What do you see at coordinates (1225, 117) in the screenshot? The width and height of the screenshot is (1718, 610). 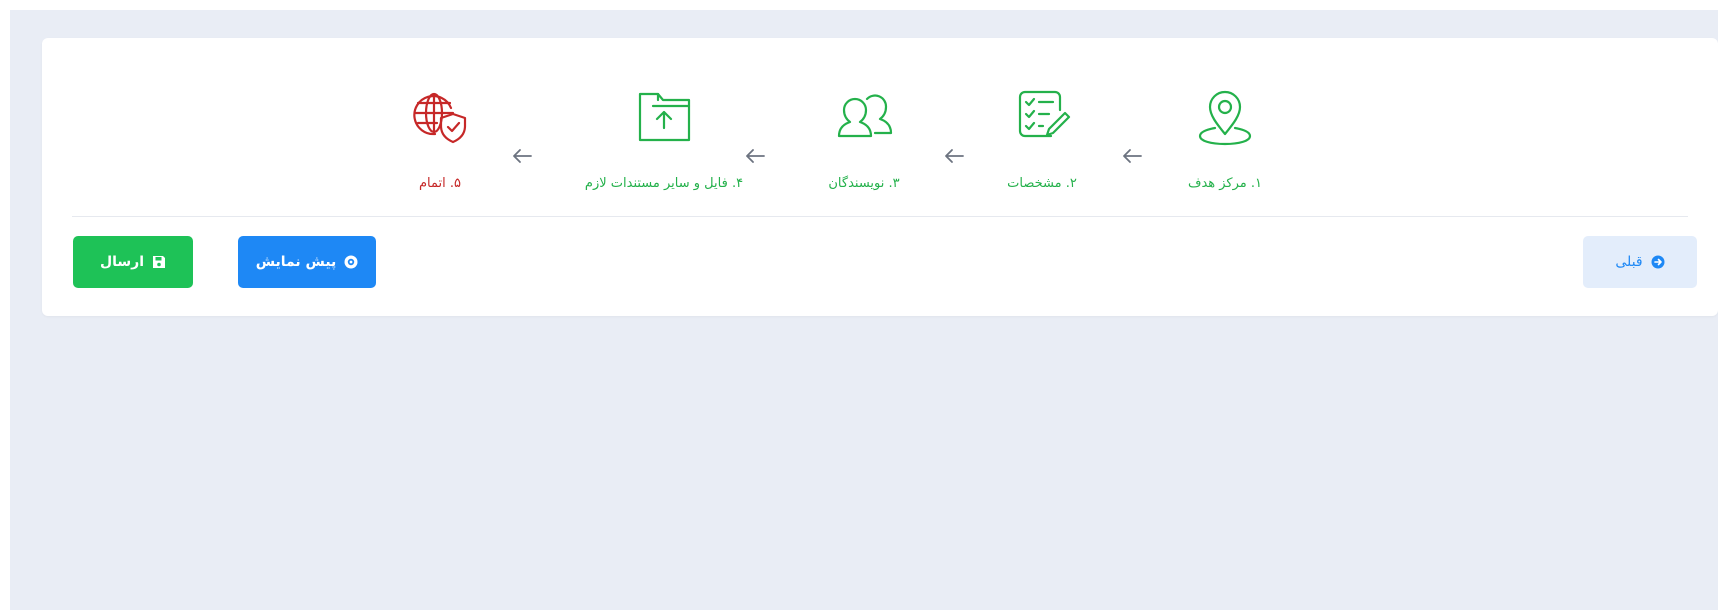 I see `map-pin-icon` at bounding box center [1225, 117].